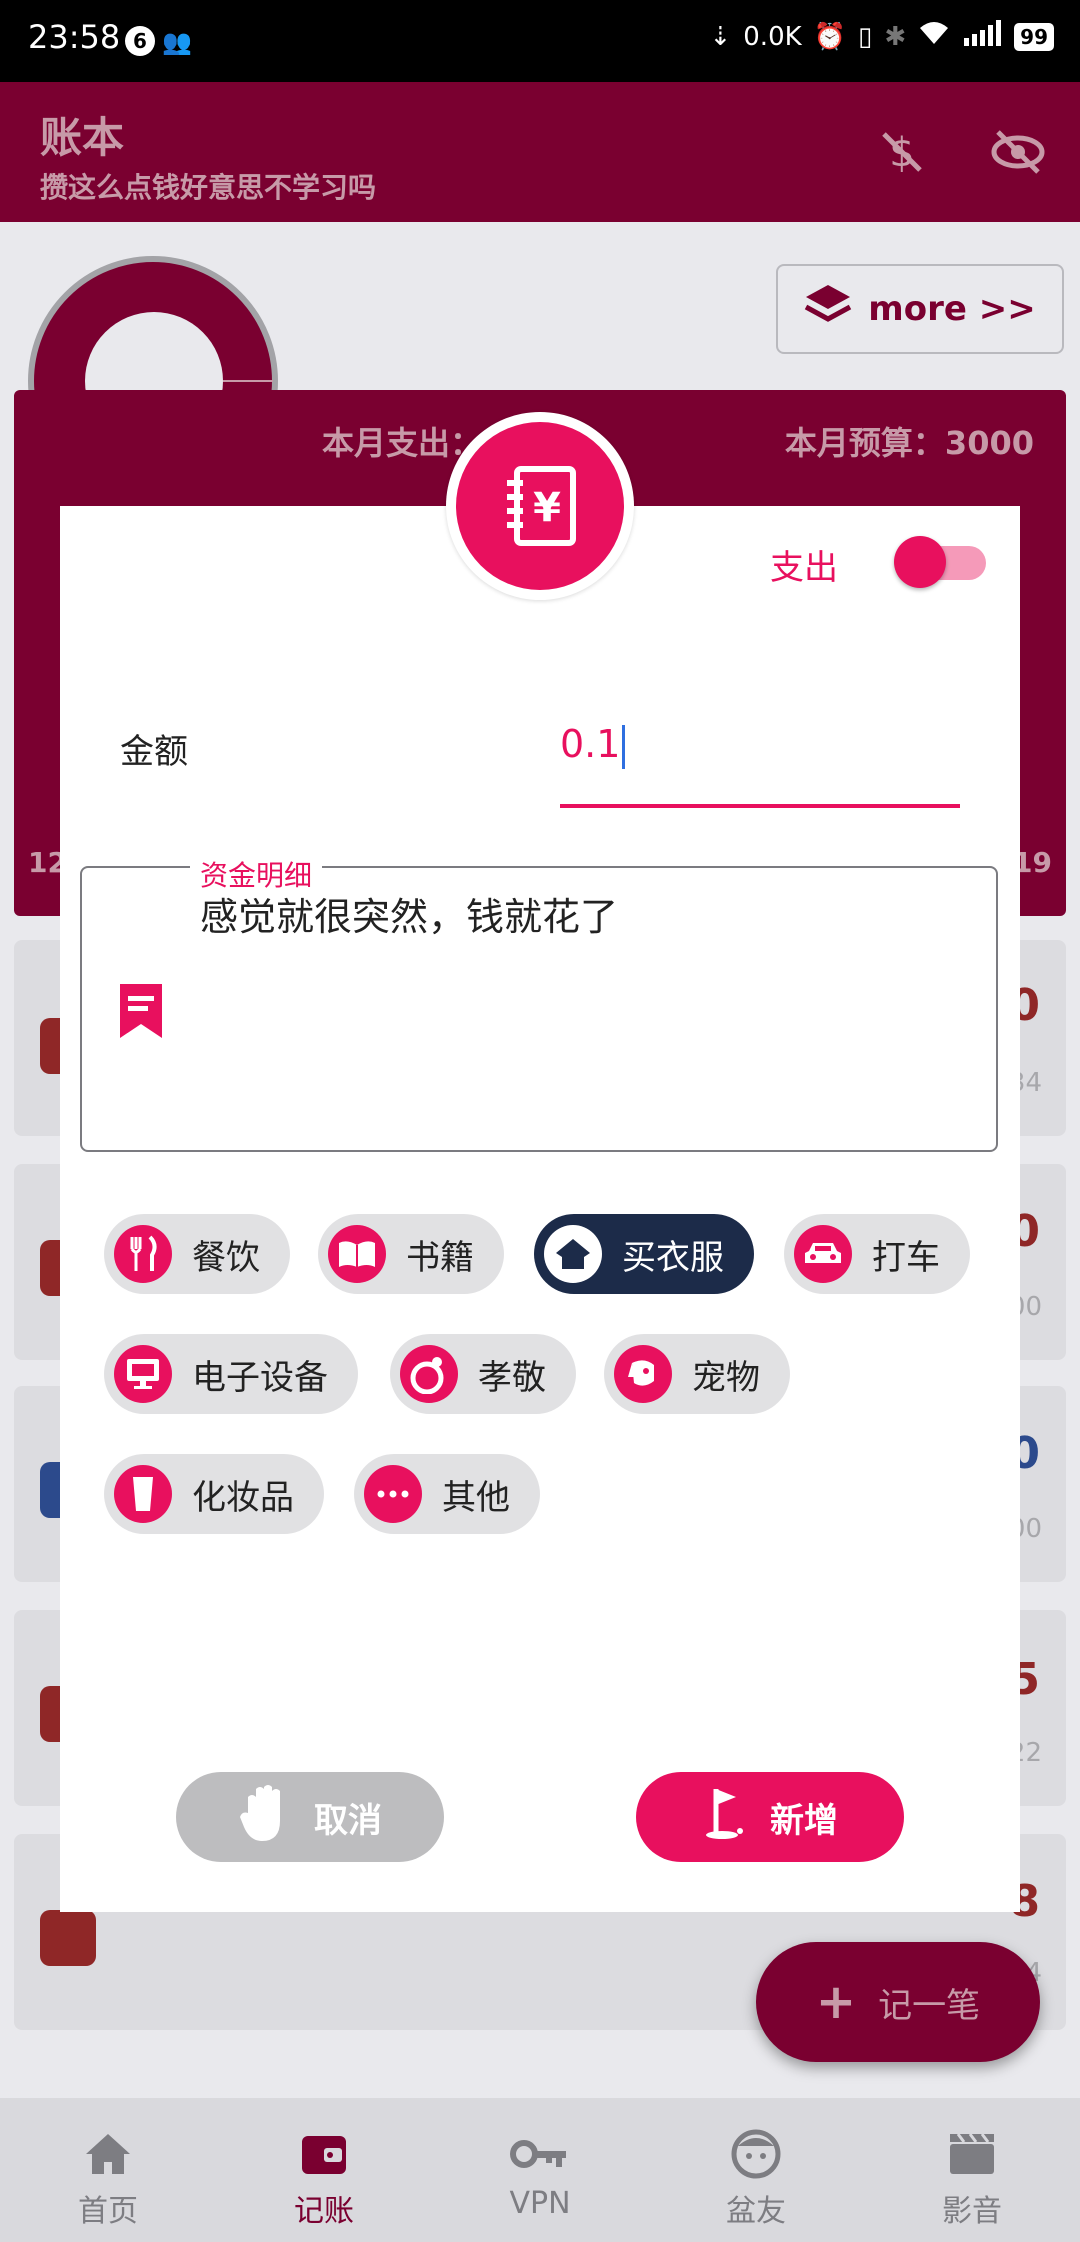 The height and width of the screenshot is (2242, 1080). What do you see at coordinates (881, 36) in the screenshot?
I see `status-right-group: ⇣ 0.0K ⏰ ▯ ✱ 99` at bounding box center [881, 36].